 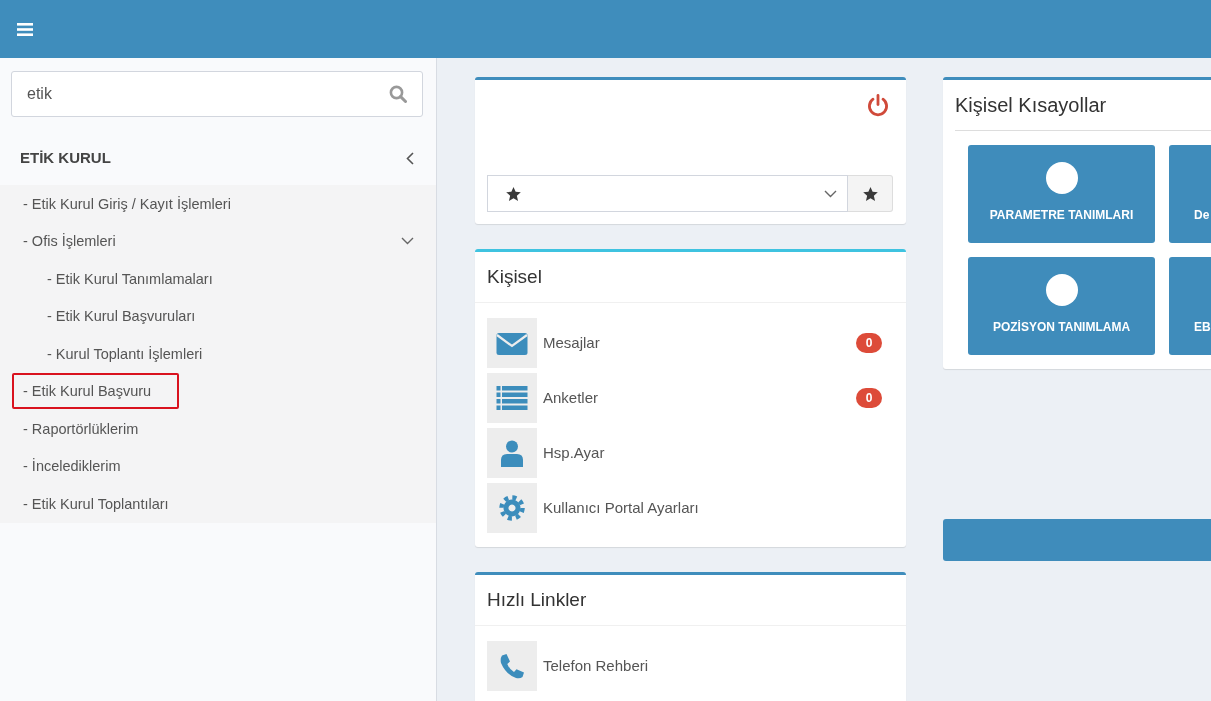 What do you see at coordinates (135, 203) in the screenshot?
I see `sidebar-menu-item: - Etik Kurul Giriş / Kayıt İşlemleri` at bounding box center [135, 203].